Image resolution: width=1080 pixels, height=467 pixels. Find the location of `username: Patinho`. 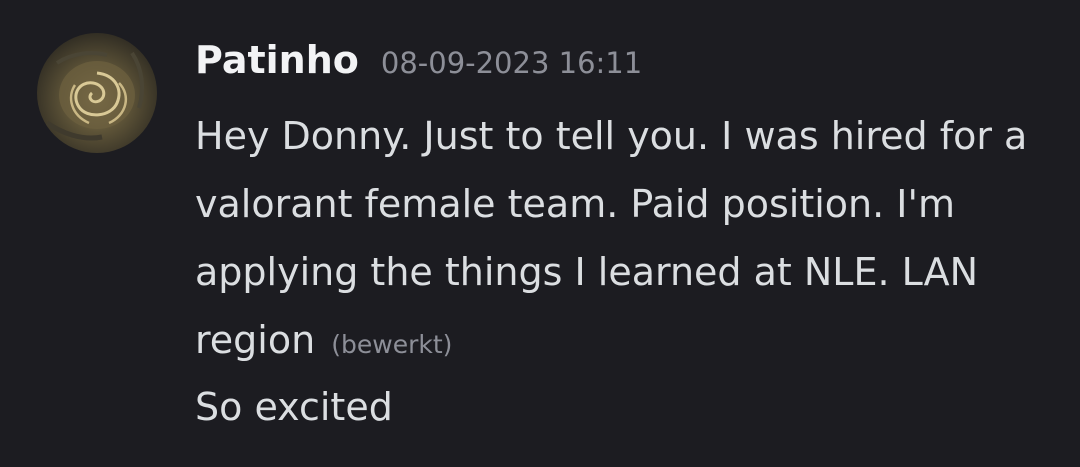

username: Patinho is located at coordinates (277, 60).